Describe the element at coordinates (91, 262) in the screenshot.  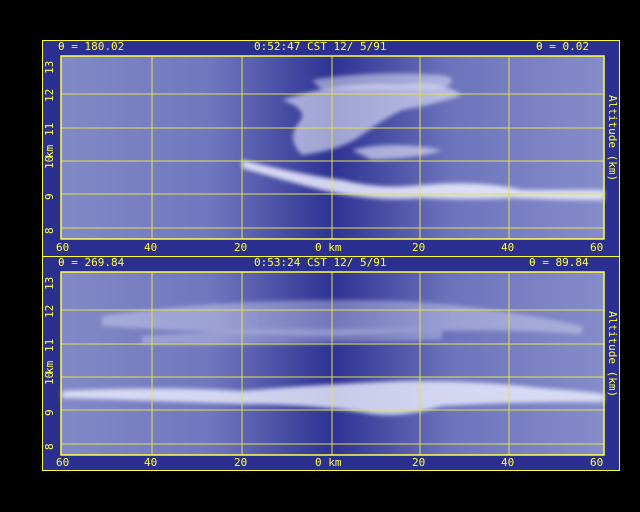
I see `theta-left-label: θ = 269.84` at that location.